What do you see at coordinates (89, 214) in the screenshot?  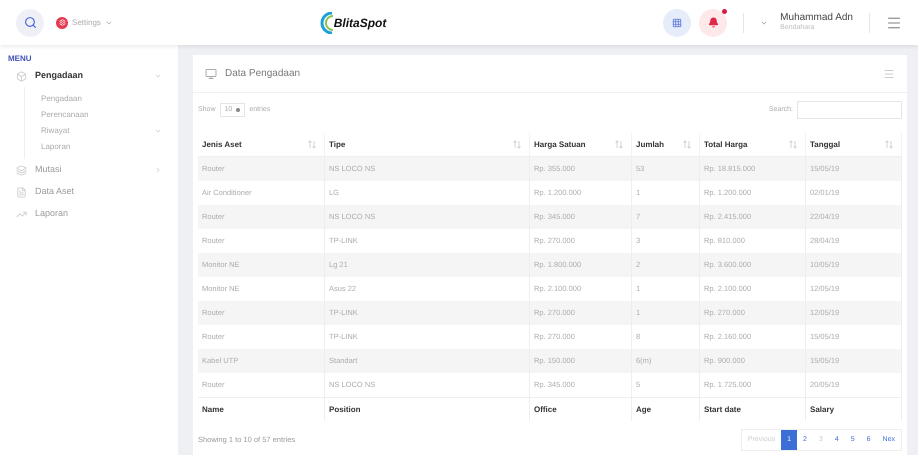 I see `sidebar-item: Laporan` at bounding box center [89, 214].